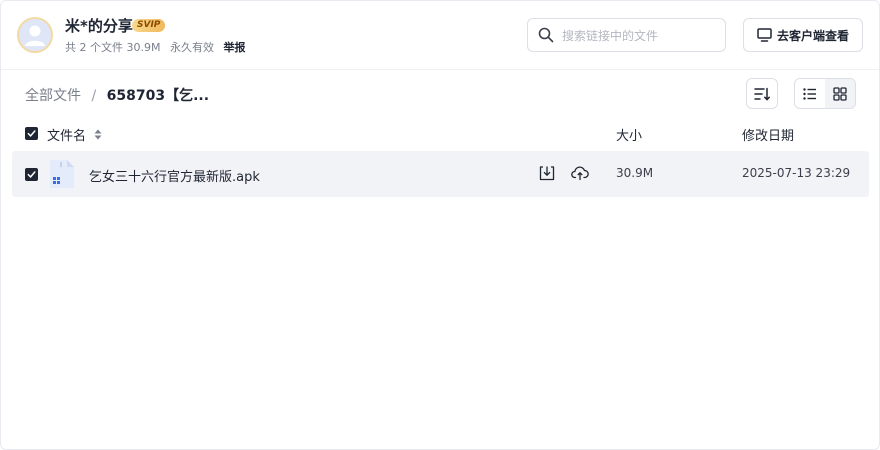 Image resolution: width=880 pixels, height=450 pixels. What do you see at coordinates (768, 134) in the screenshot?
I see `column-header-modified: 修改日期` at bounding box center [768, 134].